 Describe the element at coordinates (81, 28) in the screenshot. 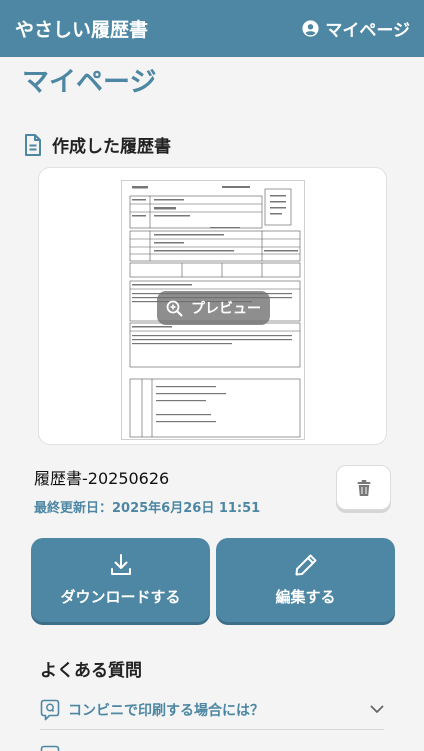

I see `brand-logo: やさしい履歴書` at that location.